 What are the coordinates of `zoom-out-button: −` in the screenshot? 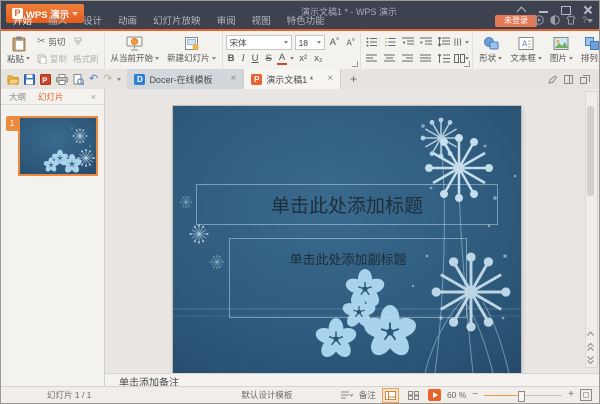 It's located at (475, 395).